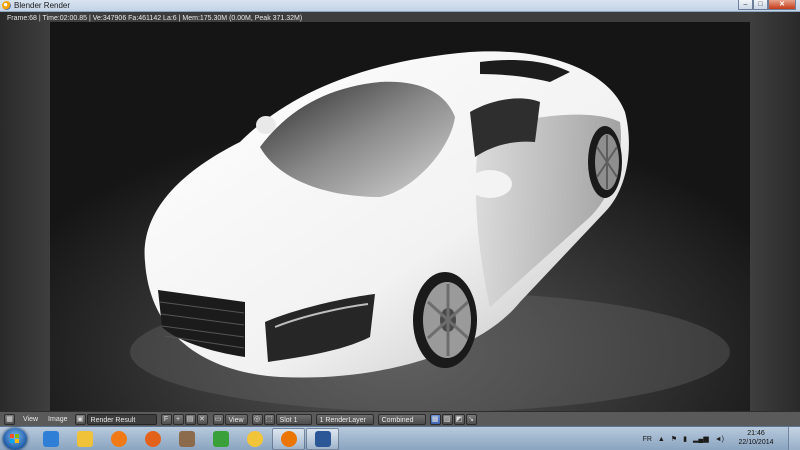  Describe the element at coordinates (471, 419) in the screenshot. I see `scopes-icon: ↘` at that location.